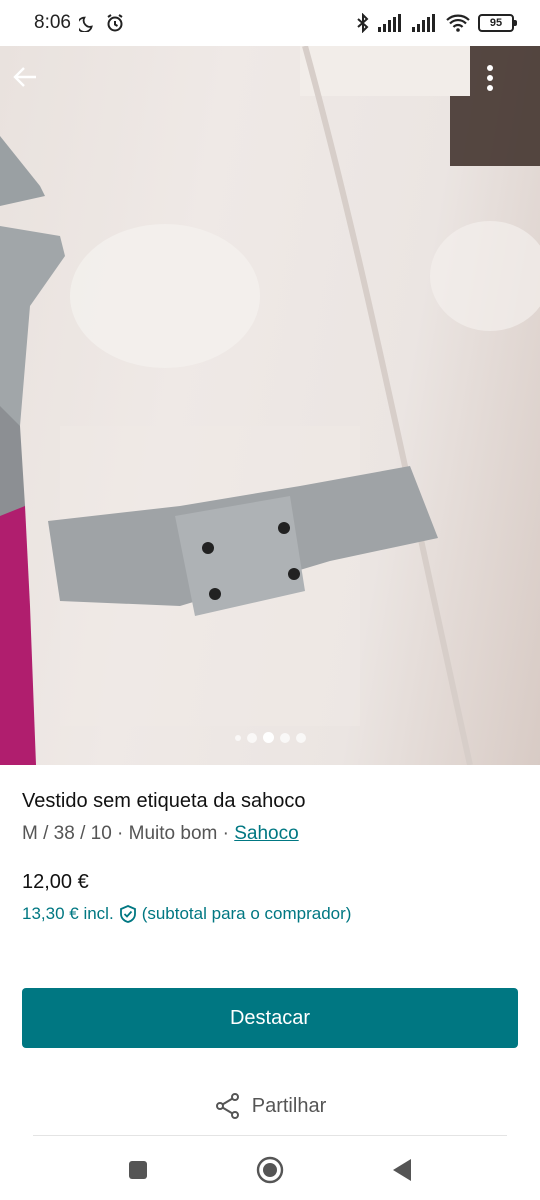 The width and height of the screenshot is (540, 1200). What do you see at coordinates (68, 913) in the screenshot?
I see `price-incl: 13,30 € incl.` at bounding box center [68, 913].